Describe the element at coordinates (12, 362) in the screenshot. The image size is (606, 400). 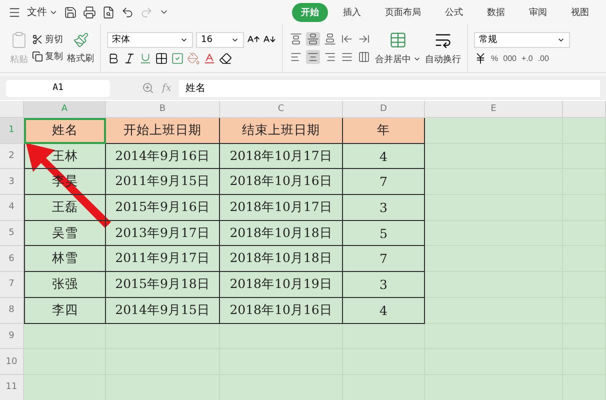
I see `row-header: 10` at that location.